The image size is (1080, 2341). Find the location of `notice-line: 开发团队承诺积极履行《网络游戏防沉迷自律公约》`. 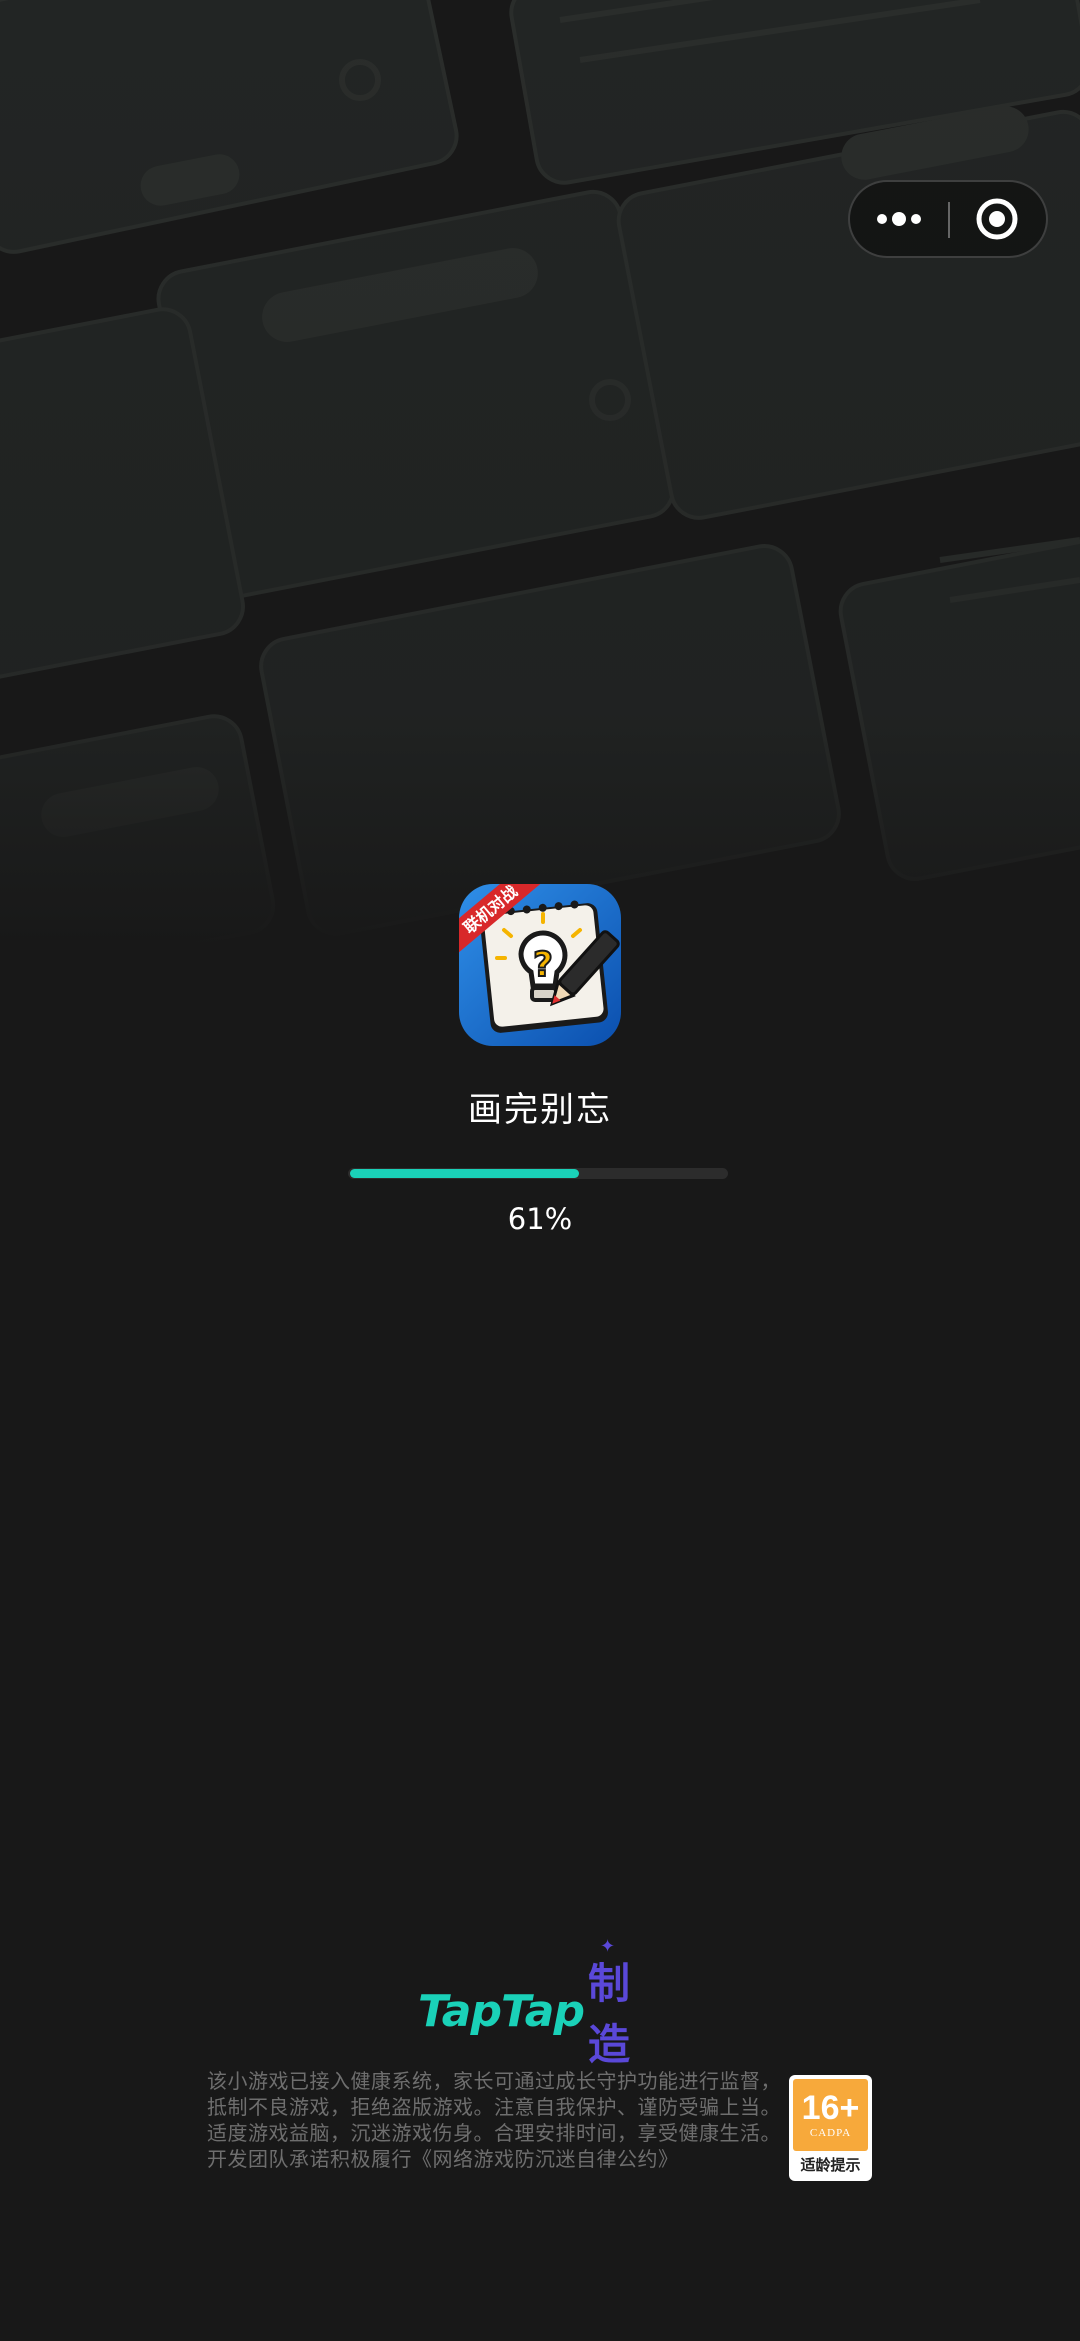

notice-line: 开发团队承诺积极履行《网络游戏防沉迷自律公约》 is located at coordinates (443, 2159).